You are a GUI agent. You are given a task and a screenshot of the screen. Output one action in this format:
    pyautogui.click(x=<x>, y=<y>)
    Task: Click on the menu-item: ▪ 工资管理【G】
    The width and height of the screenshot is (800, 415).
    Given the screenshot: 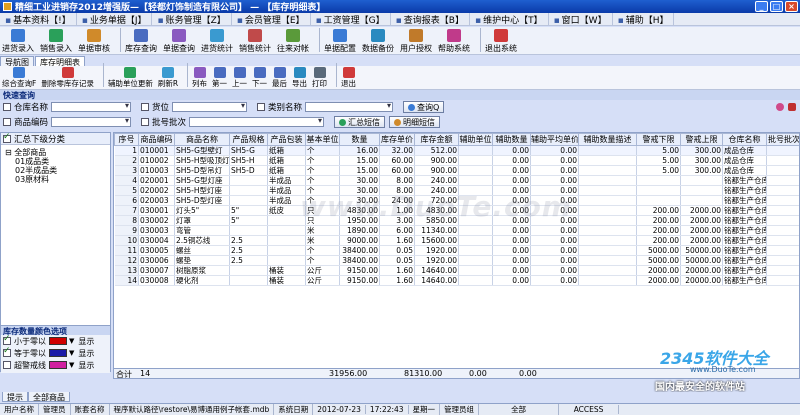 What is the action you would take?
    pyautogui.click(x=351, y=19)
    